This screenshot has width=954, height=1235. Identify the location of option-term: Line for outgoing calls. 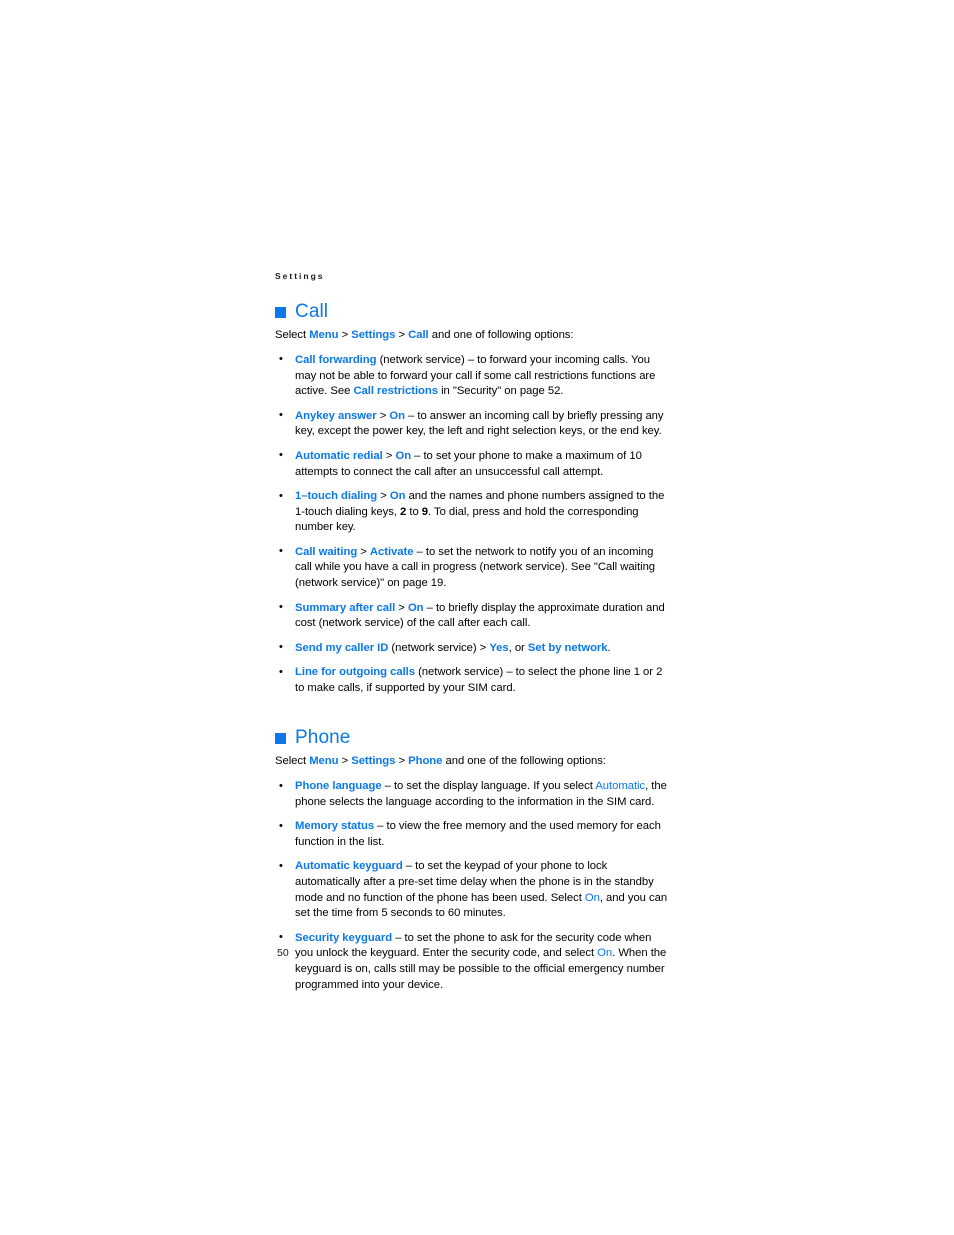
(355, 672).